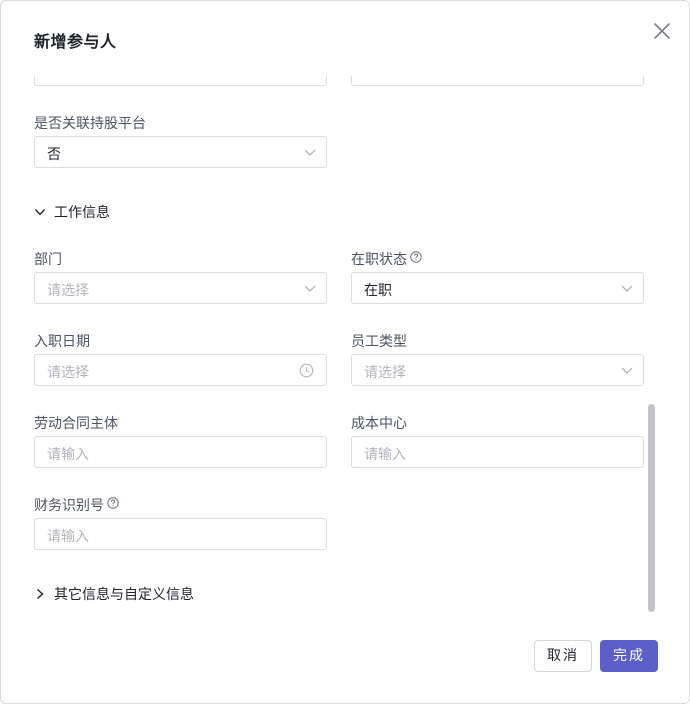  What do you see at coordinates (68, 373) in the screenshot?
I see `hire-date-placeholder: 请选择` at bounding box center [68, 373].